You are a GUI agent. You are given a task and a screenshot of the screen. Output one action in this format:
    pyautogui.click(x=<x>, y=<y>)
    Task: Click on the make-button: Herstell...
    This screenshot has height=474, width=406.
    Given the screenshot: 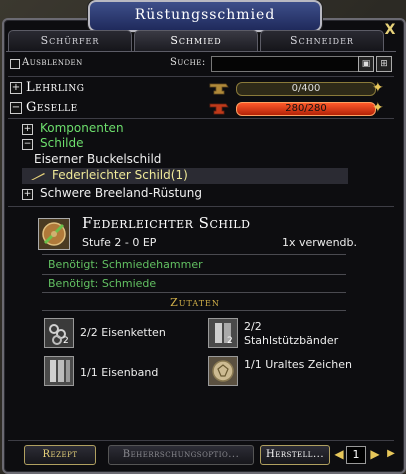 What is the action you would take?
    pyautogui.click(x=295, y=455)
    